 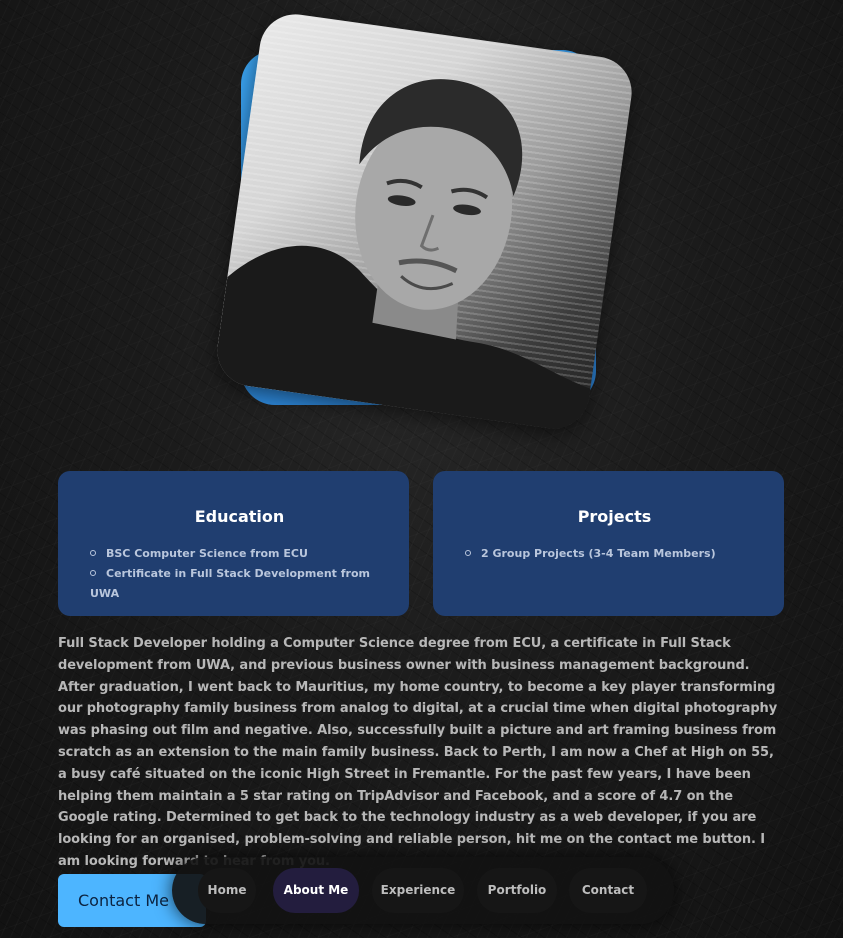 What do you see at coordinates (239, 516) in the screenshot?
I see `education-title: Education` at bounding box center [239, 516].